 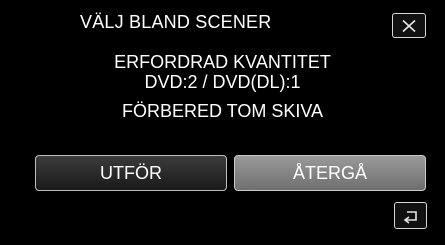 I want to click on execute-button-label: UTFÖR, so click(x=131, y=172).